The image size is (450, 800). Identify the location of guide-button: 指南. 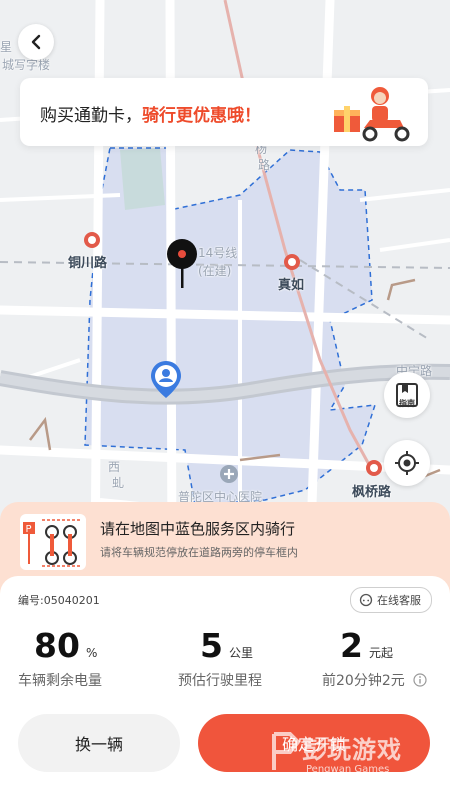
(407, 395).